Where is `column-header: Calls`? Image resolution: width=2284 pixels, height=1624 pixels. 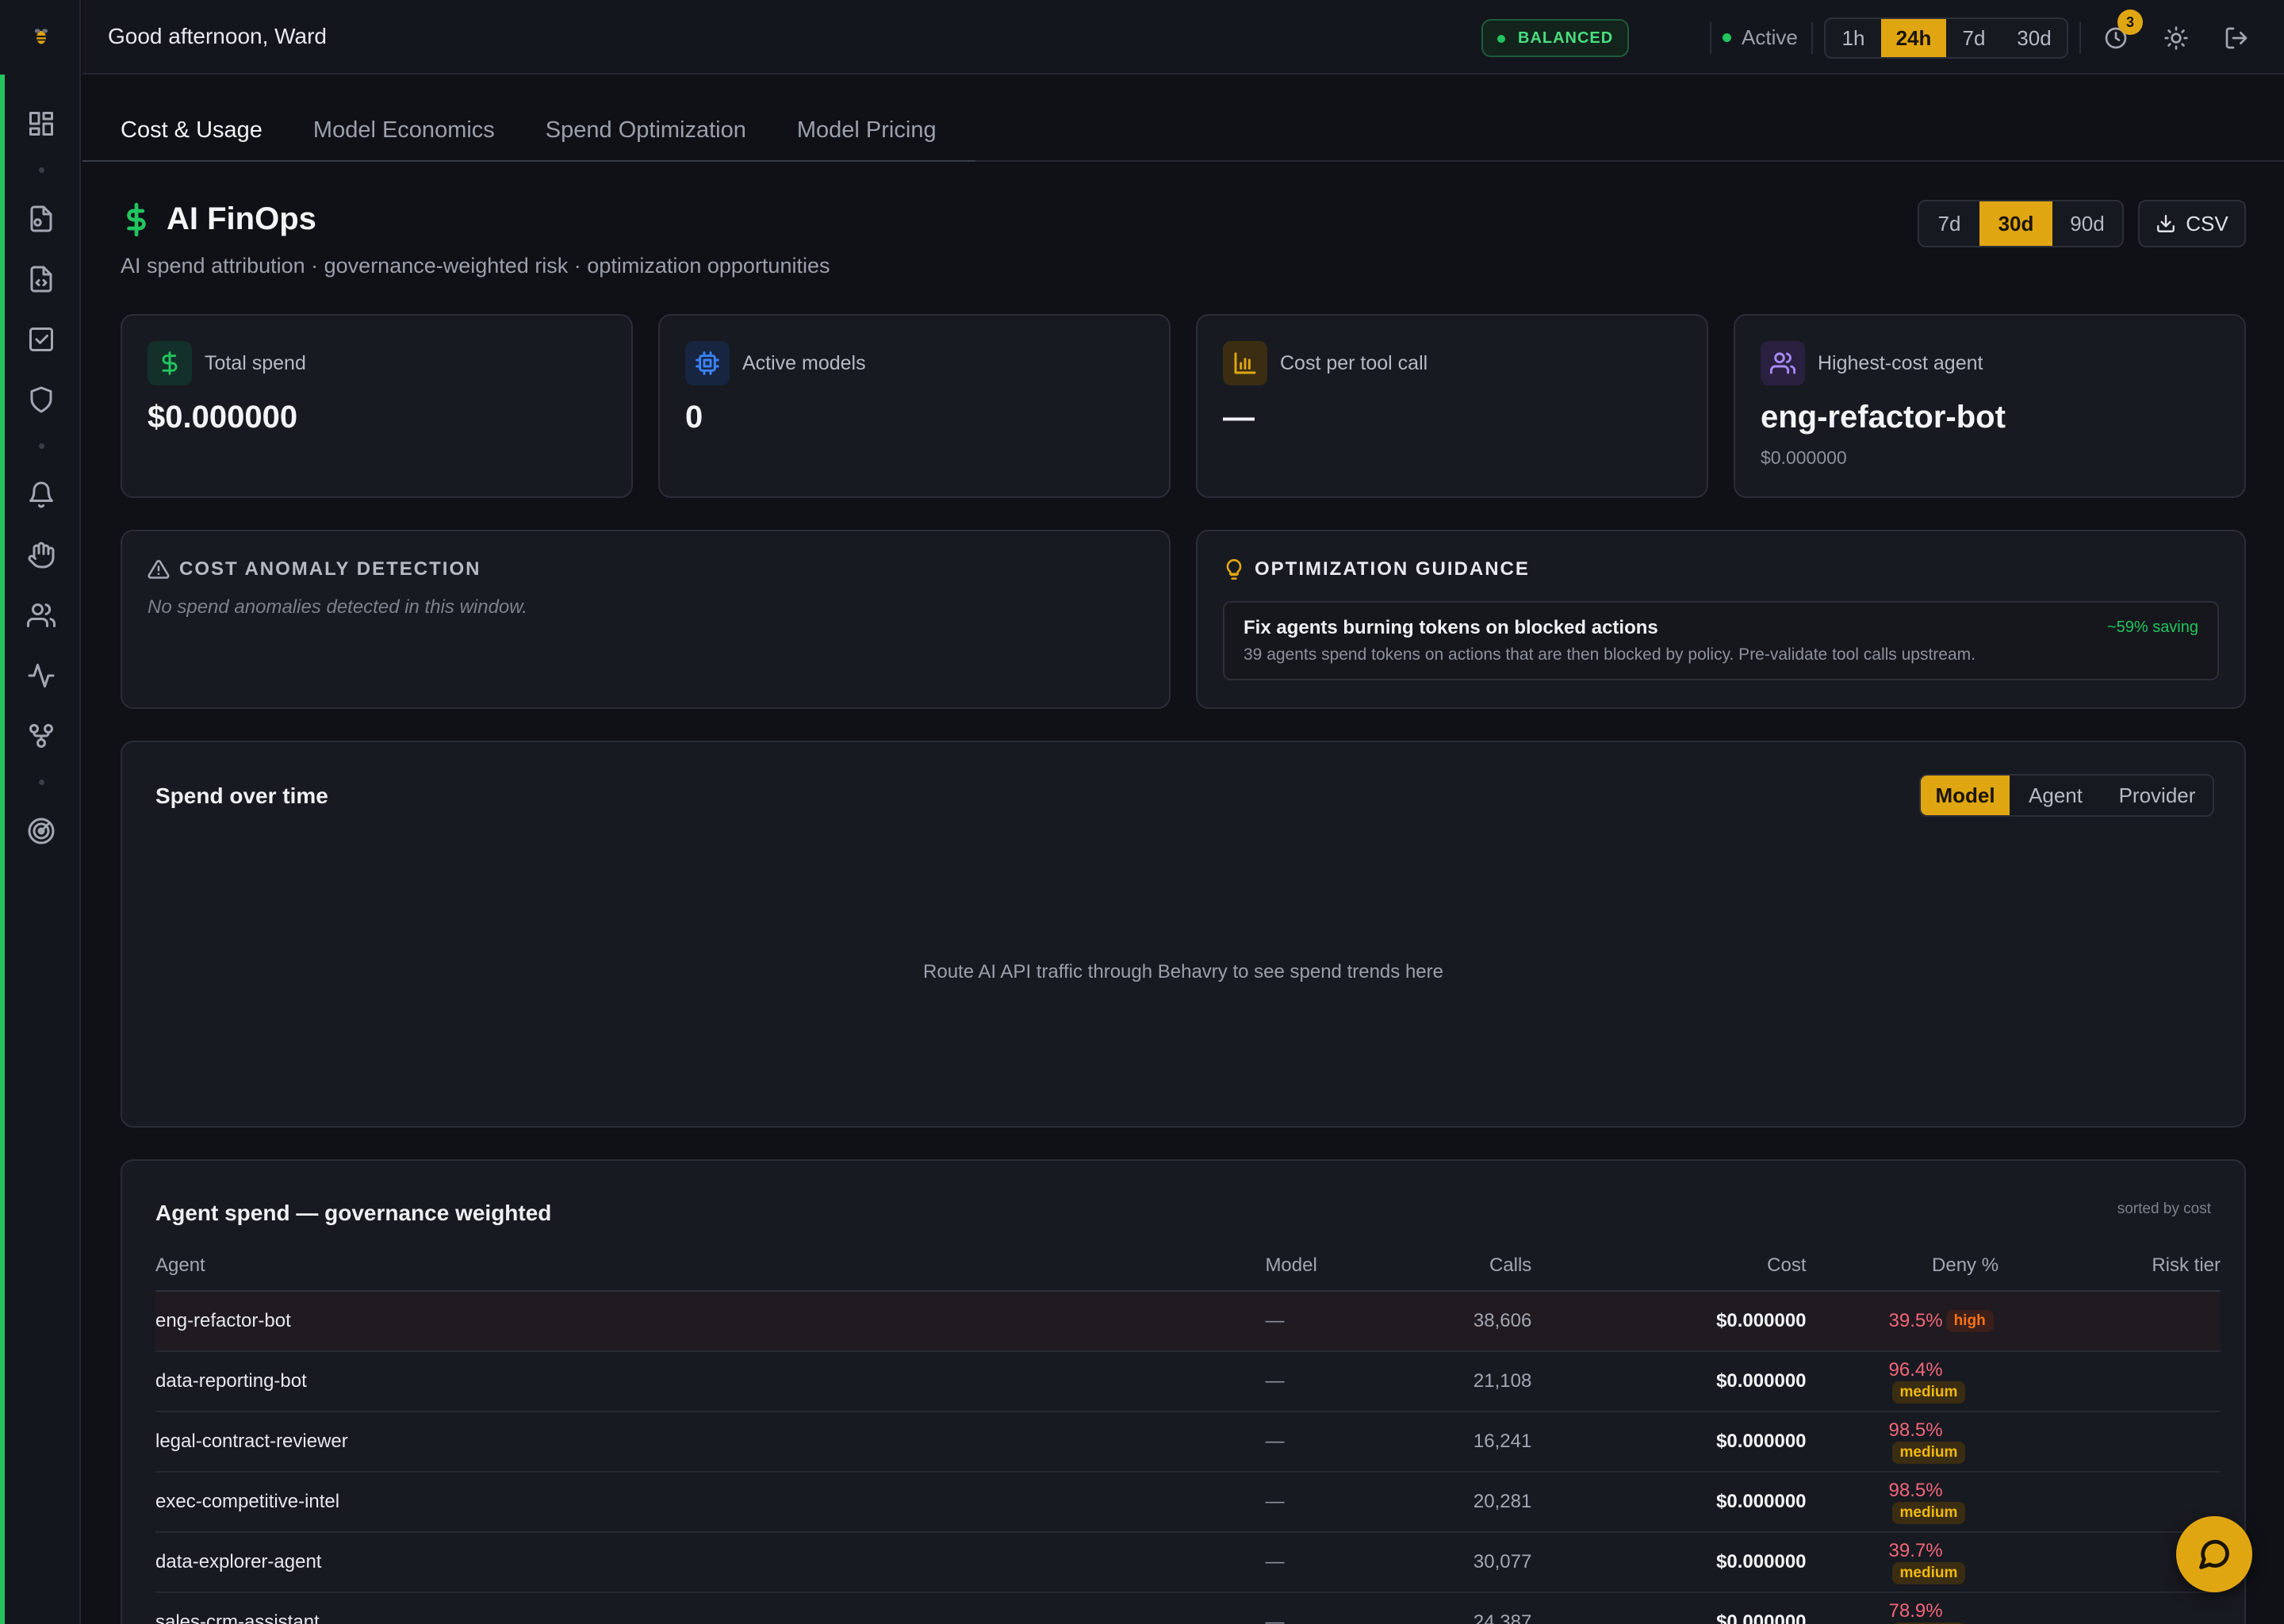
column-header: Calls is located at coordinates (1447, 1266).